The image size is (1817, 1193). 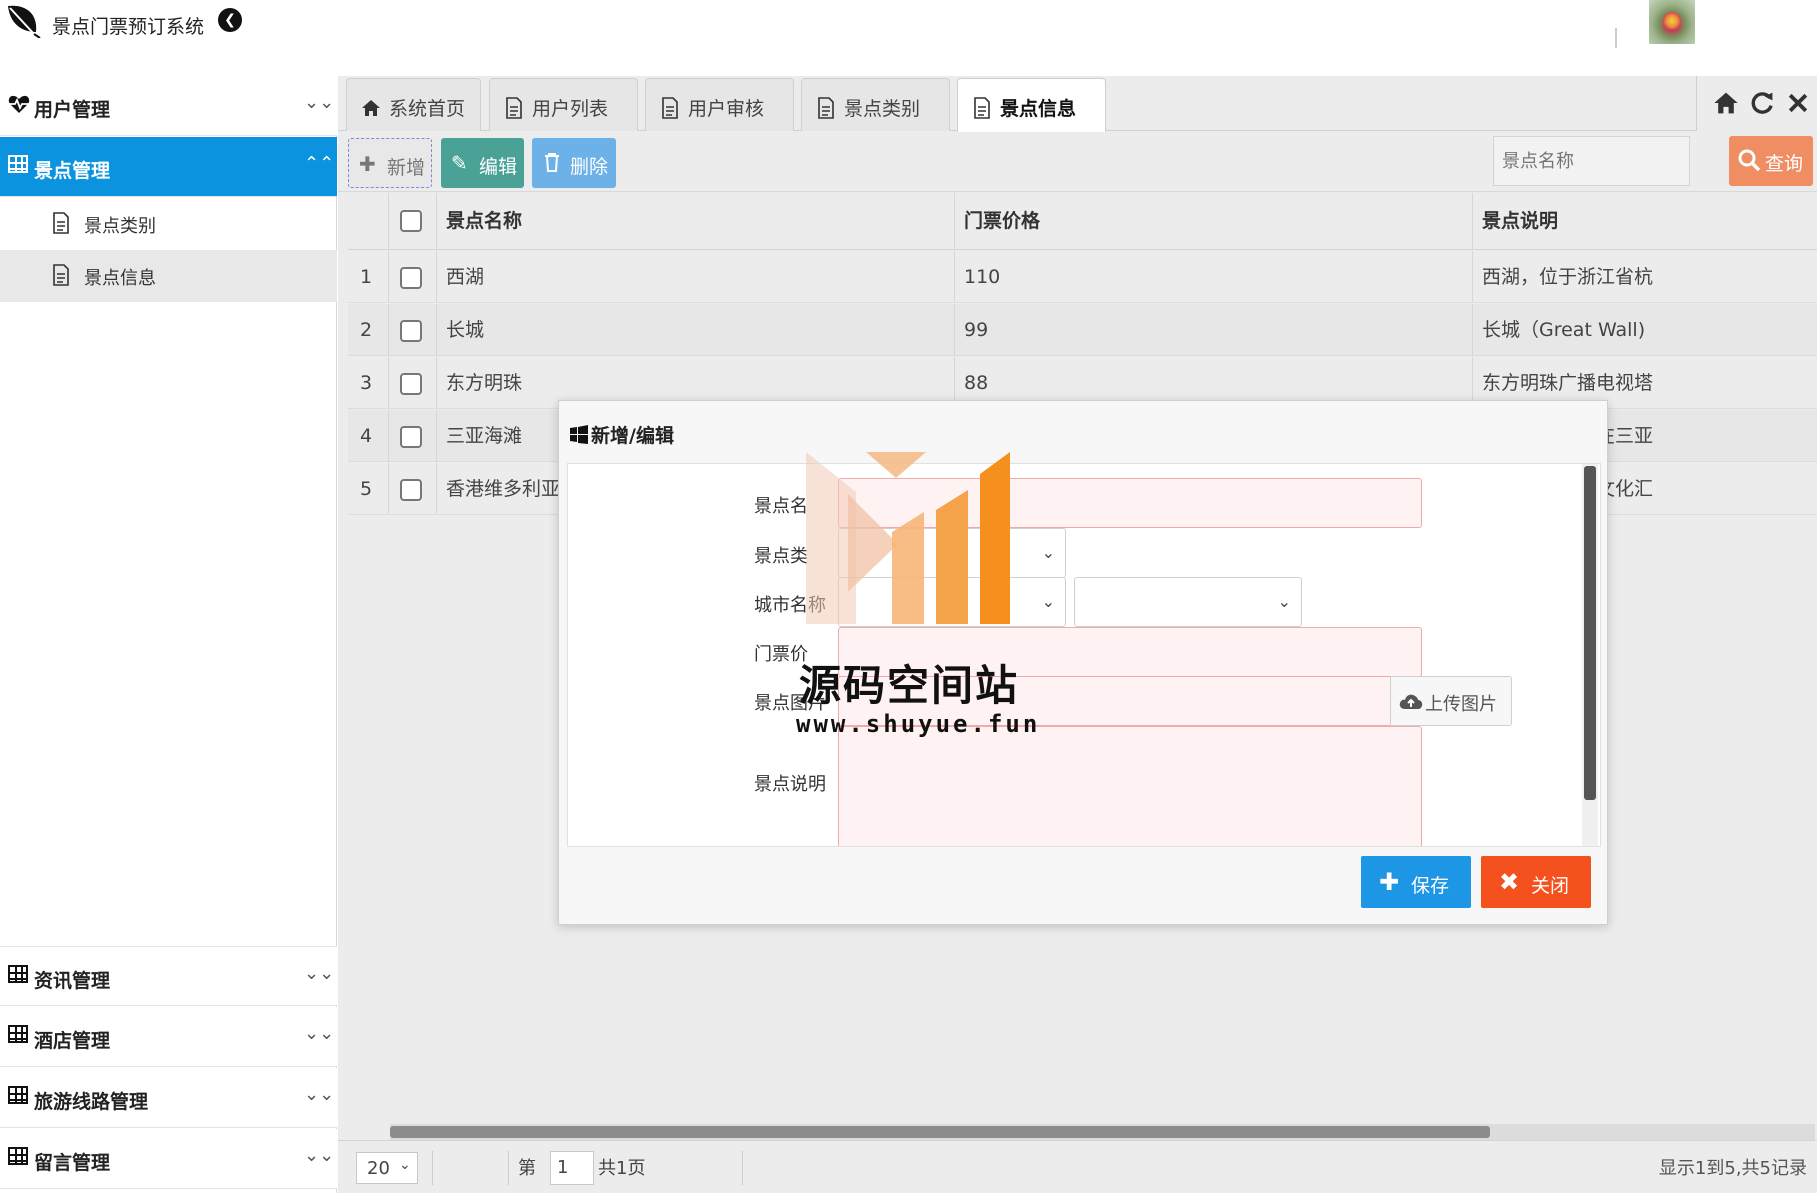 I want to click on vertical-scrollbar, so click(x=1590, y=655).